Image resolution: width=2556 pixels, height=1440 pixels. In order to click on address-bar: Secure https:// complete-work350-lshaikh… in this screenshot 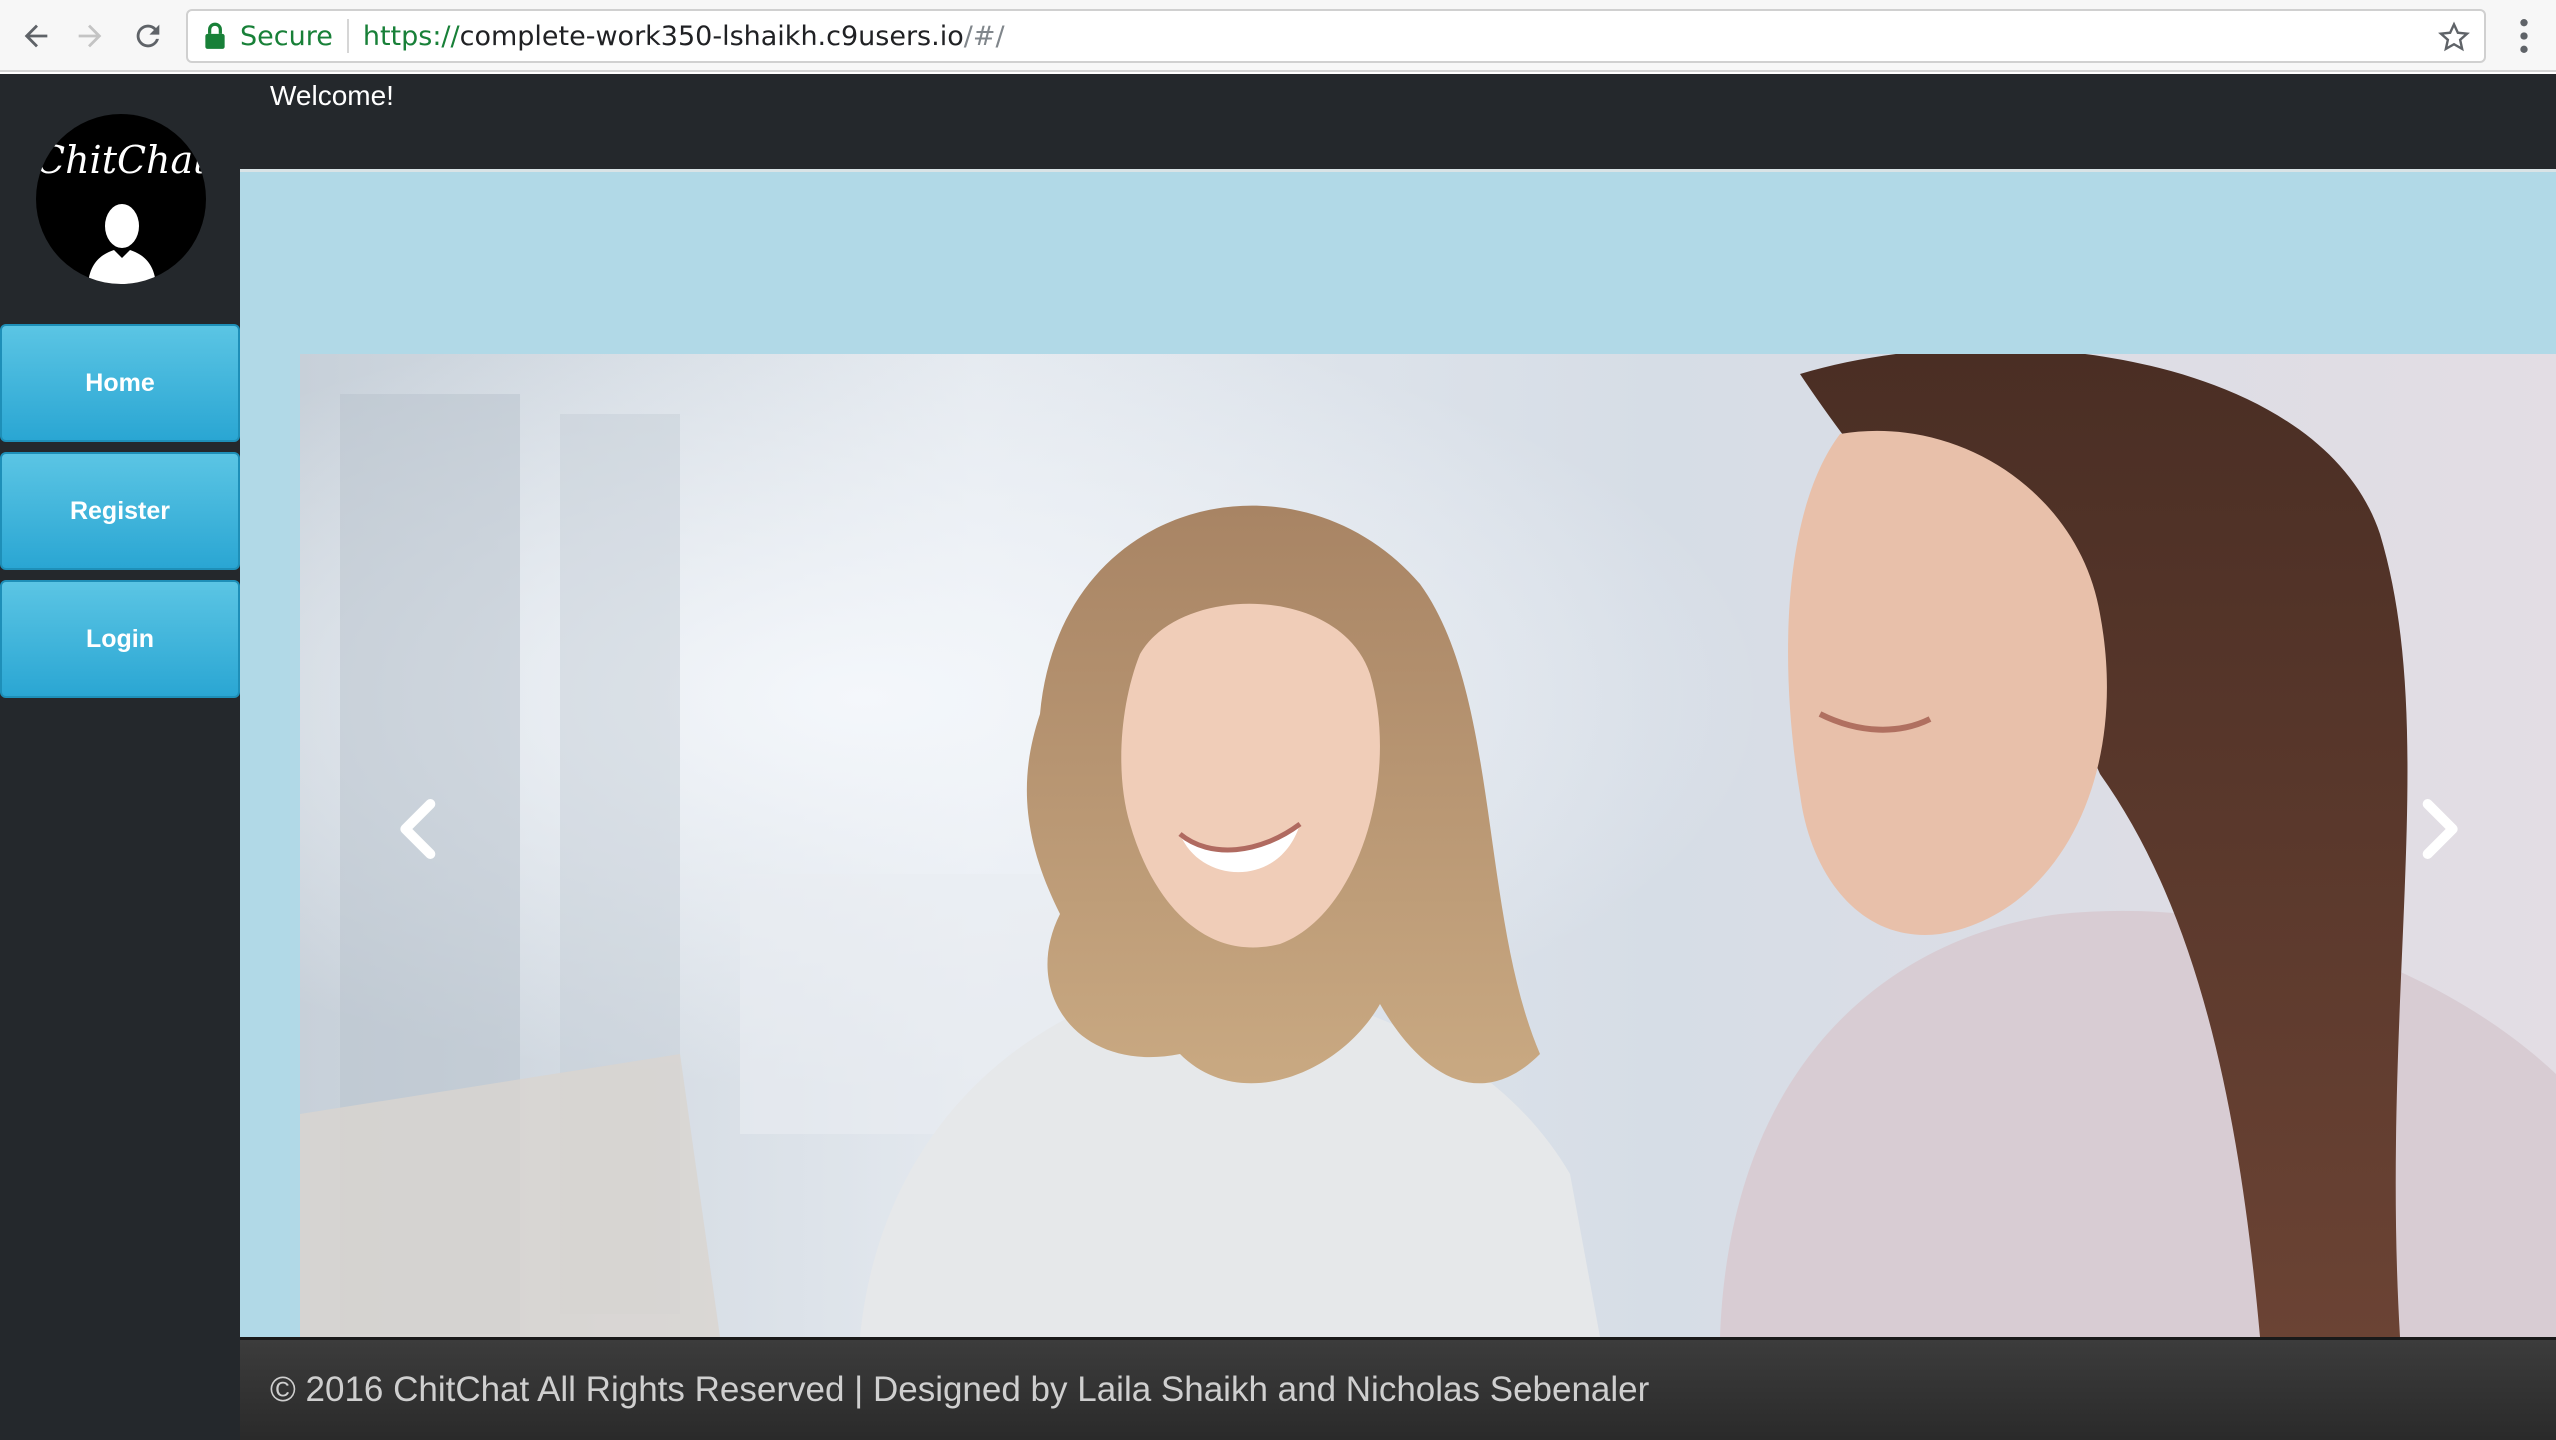, I will do `click(1336, 36)`.